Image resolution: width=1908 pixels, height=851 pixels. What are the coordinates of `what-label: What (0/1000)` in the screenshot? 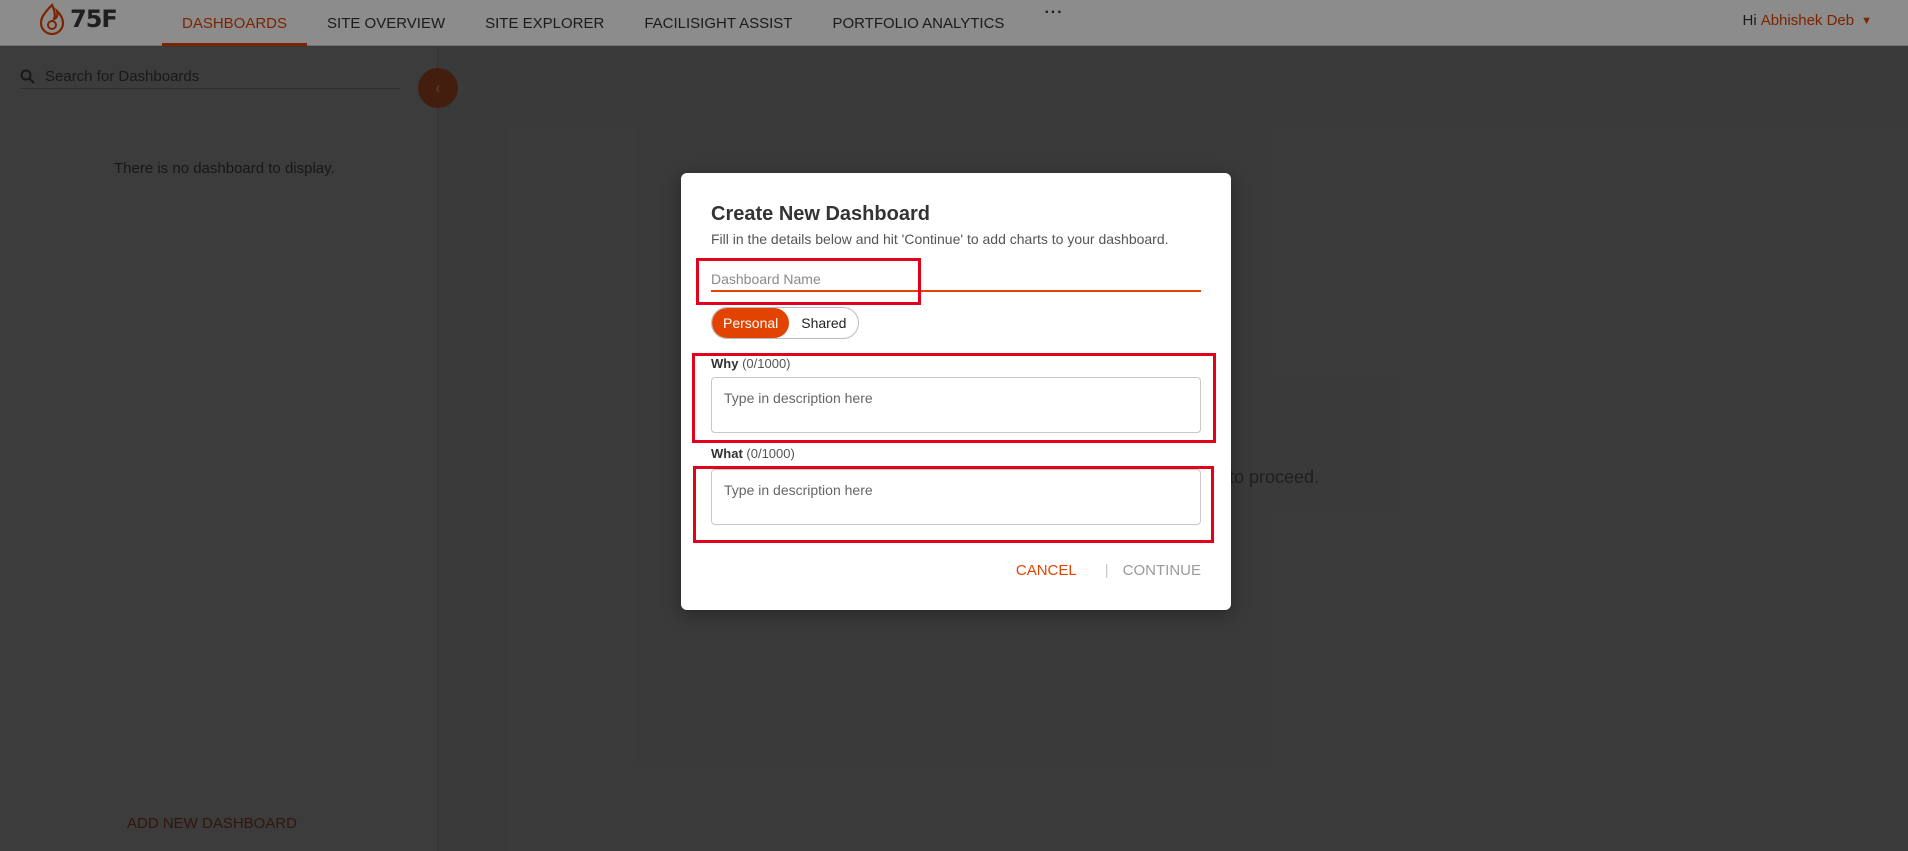 It's located at (753, 453).